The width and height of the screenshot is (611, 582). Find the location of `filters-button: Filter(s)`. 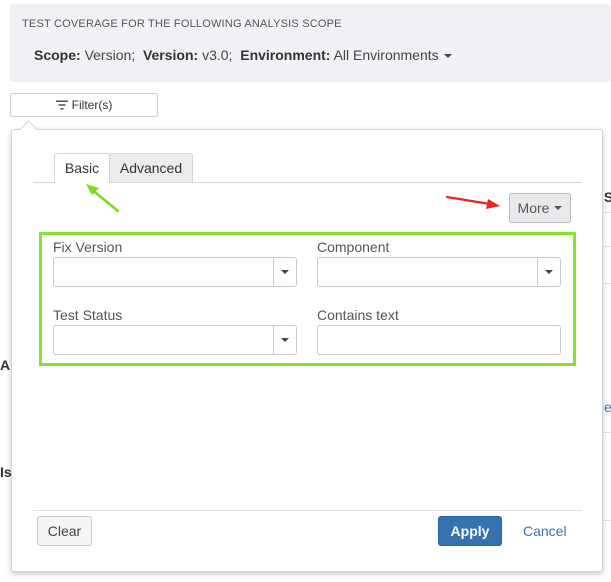

filters-button: Filter(s) is located at coordinates (84, 105).